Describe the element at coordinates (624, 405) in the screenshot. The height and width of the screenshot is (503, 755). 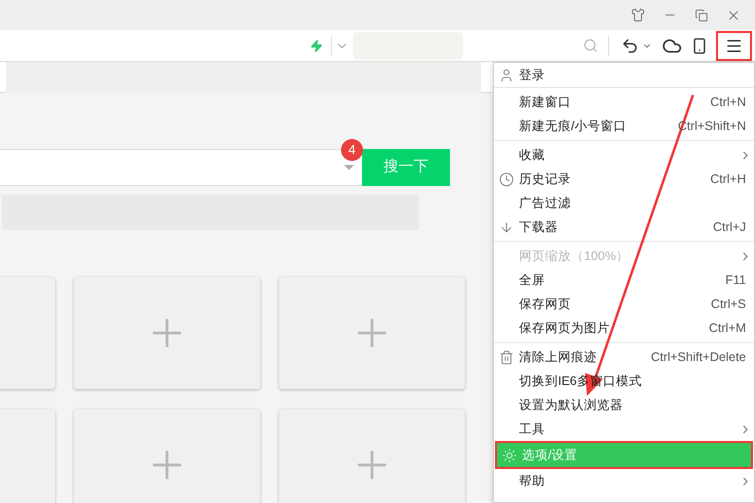
I see `menu-item: 设置为默认浏览器` at that location.